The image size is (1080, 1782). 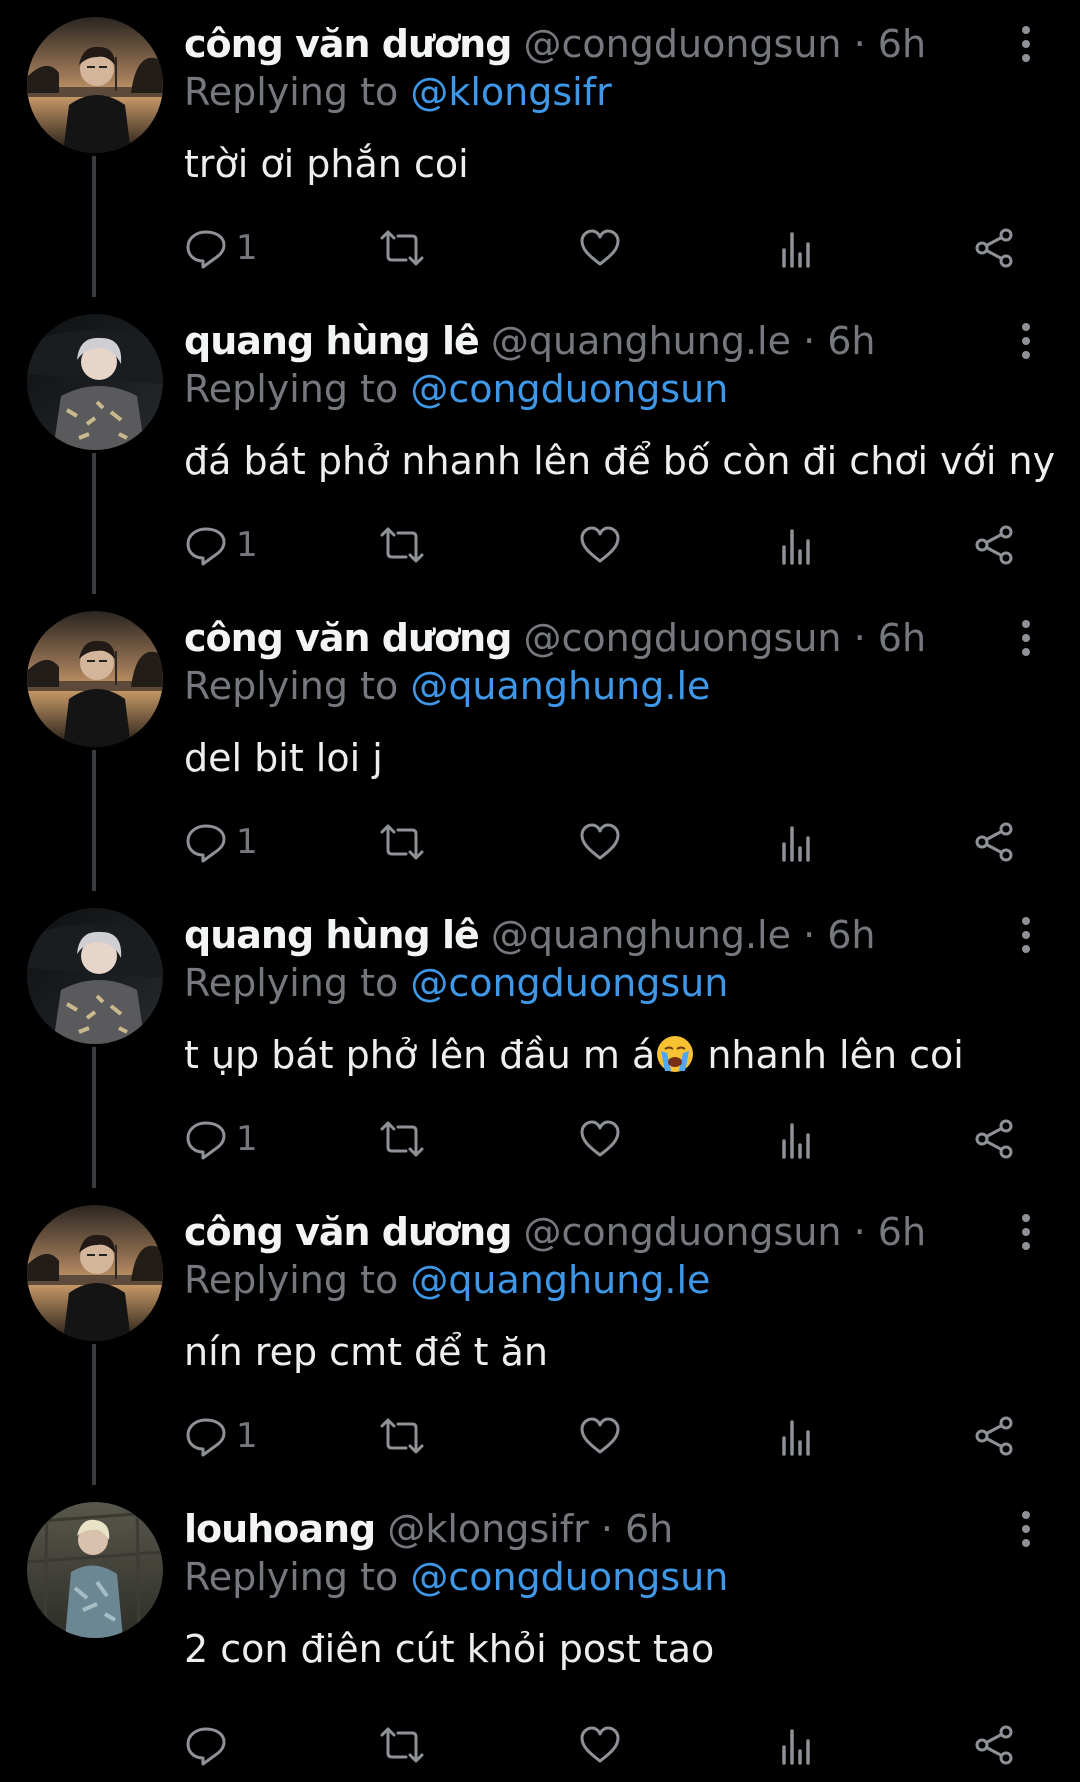 I want to click on reply-header: louhoang @klongsifr · 6h, so click(x=428, y=1529).